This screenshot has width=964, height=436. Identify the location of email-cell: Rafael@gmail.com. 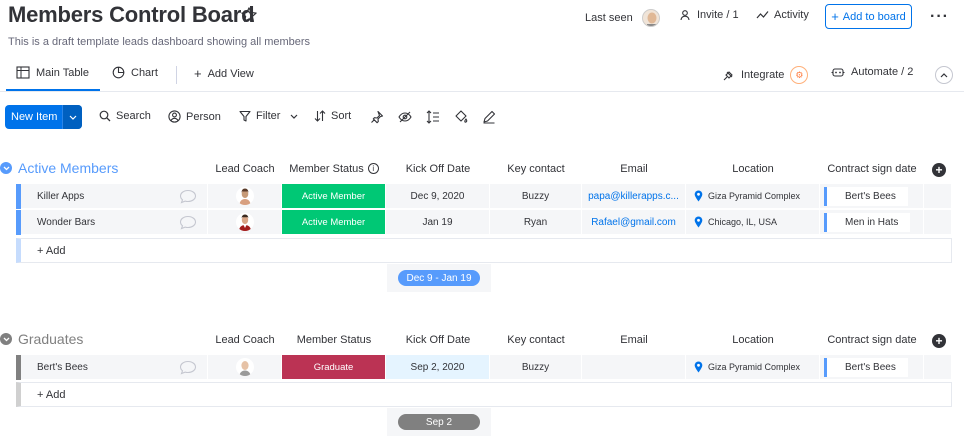
(634, 222).